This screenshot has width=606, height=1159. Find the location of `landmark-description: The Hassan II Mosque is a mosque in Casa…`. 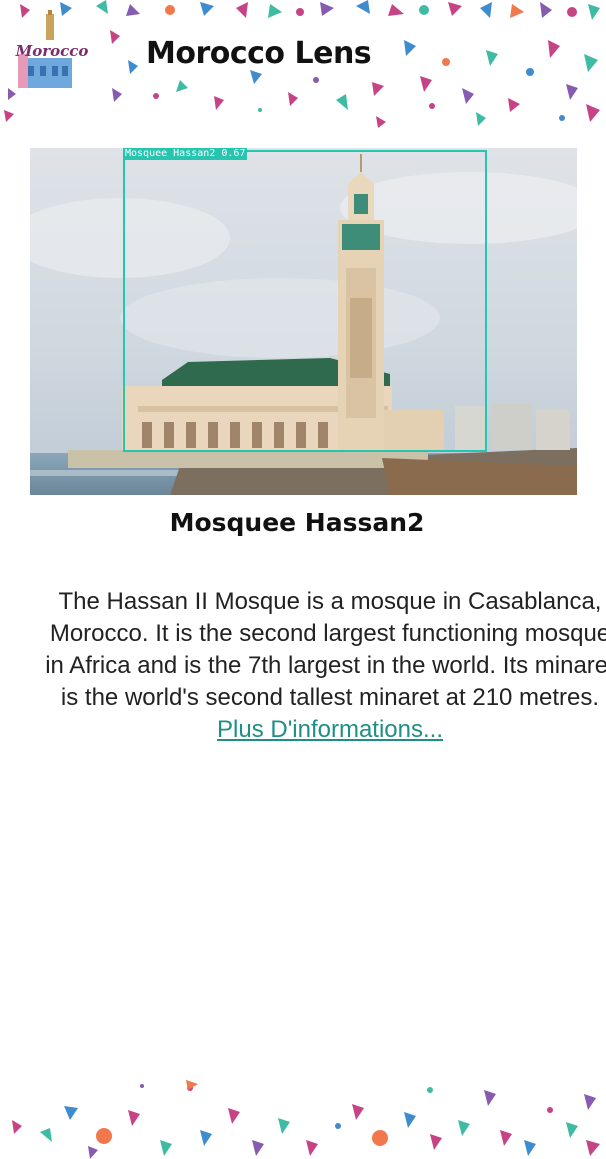

landmark-description: The Hassan II Mosque is a mosque in Casa… is located at coordinates (325, 666).